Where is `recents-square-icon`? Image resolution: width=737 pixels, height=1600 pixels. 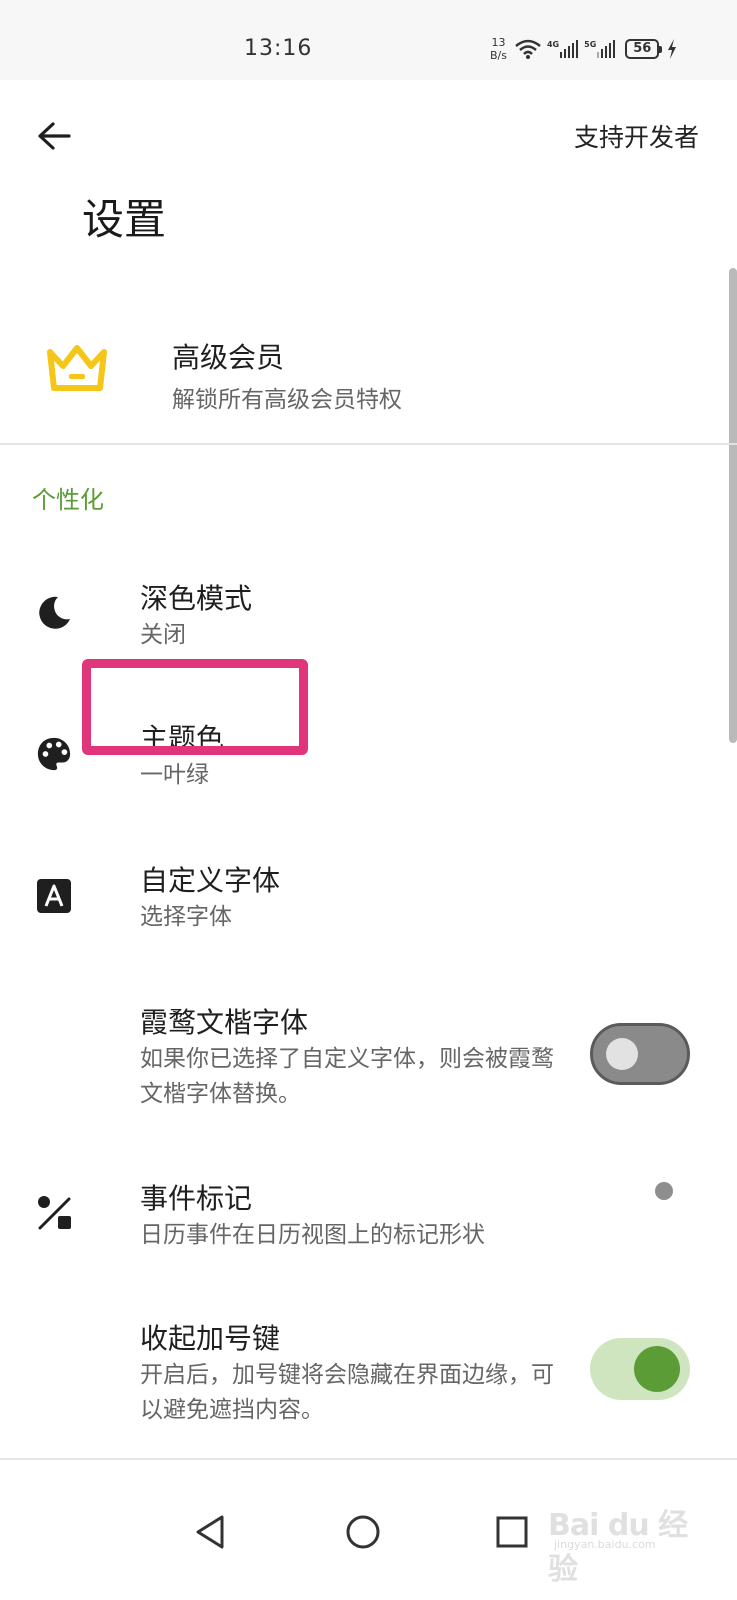
recents-square-icon is located at coordinates (512, 1532).